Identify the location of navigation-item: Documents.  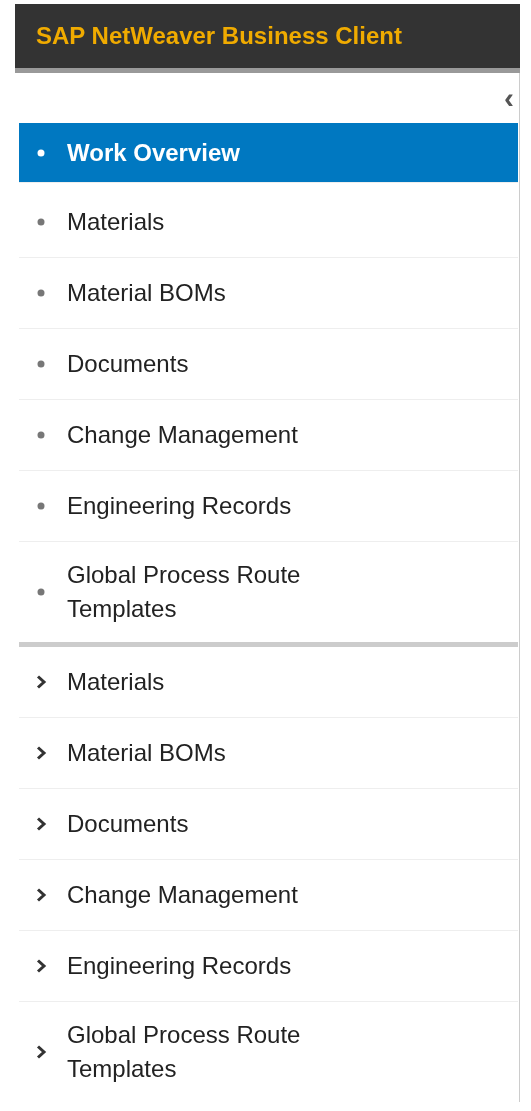
(268, 364).